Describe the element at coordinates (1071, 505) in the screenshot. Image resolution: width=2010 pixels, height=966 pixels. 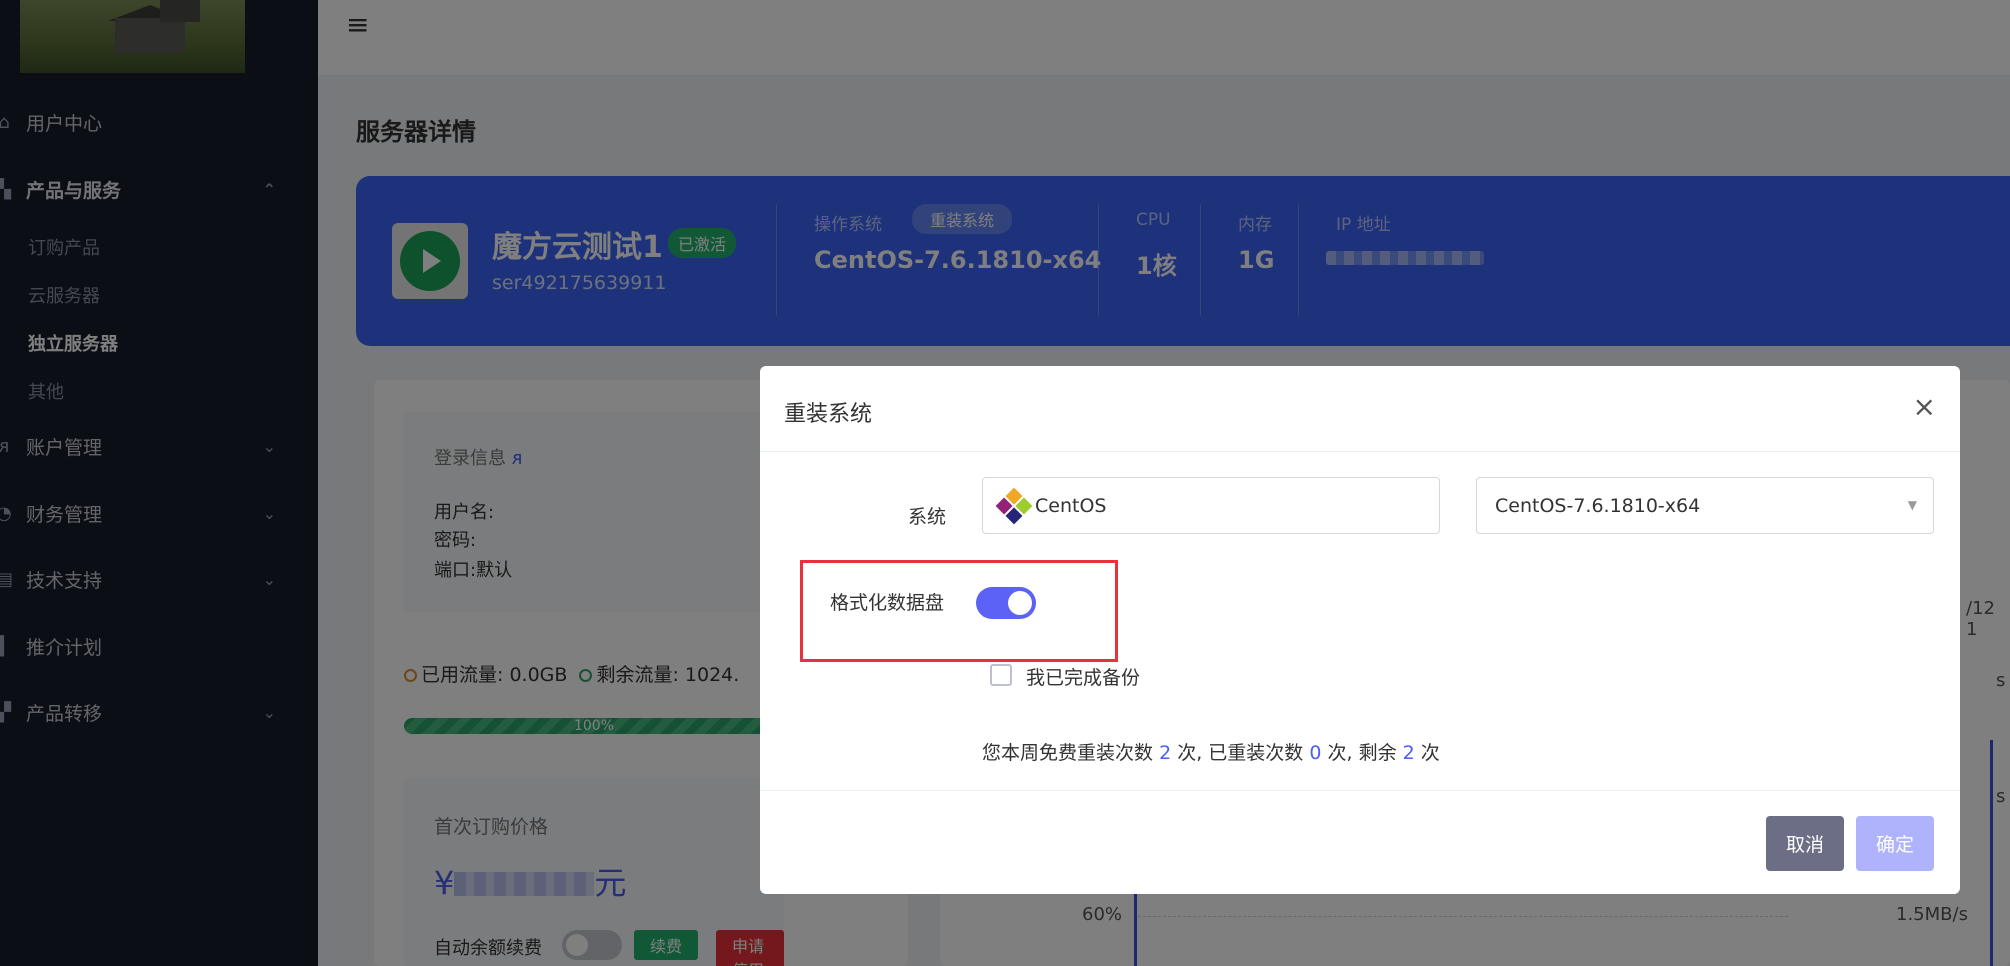
I see `os-family-value: CentOS` at that location.